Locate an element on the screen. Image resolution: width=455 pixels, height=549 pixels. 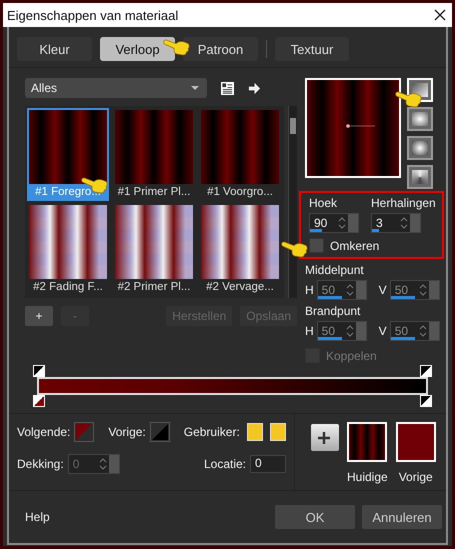
field-label: Vorige: is located at coordinates (127, 432).